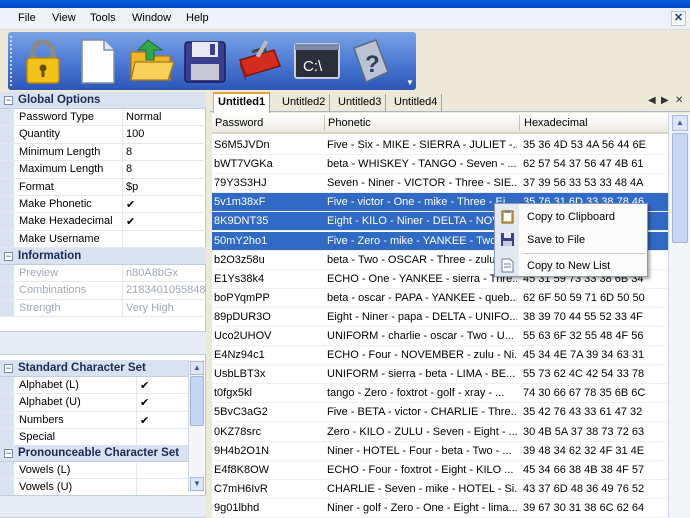  I want to click on group-pronounceable-charset: − Pronounceable Character Set, so click(94, 453).